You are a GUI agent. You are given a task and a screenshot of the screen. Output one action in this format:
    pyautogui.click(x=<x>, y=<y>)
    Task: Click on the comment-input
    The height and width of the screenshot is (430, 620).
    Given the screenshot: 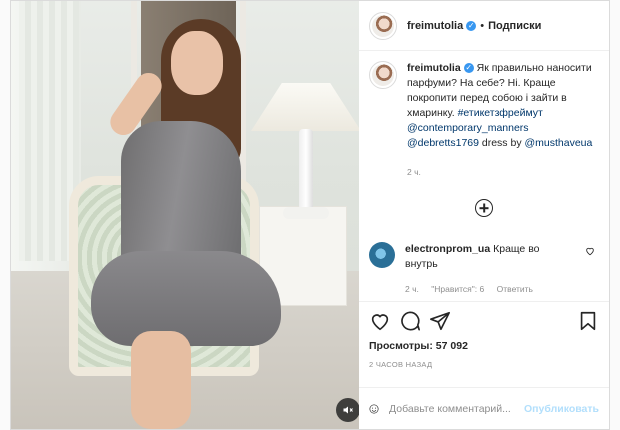 What is the action you would take?
    pyautogui.click(x=457, y=408)
    